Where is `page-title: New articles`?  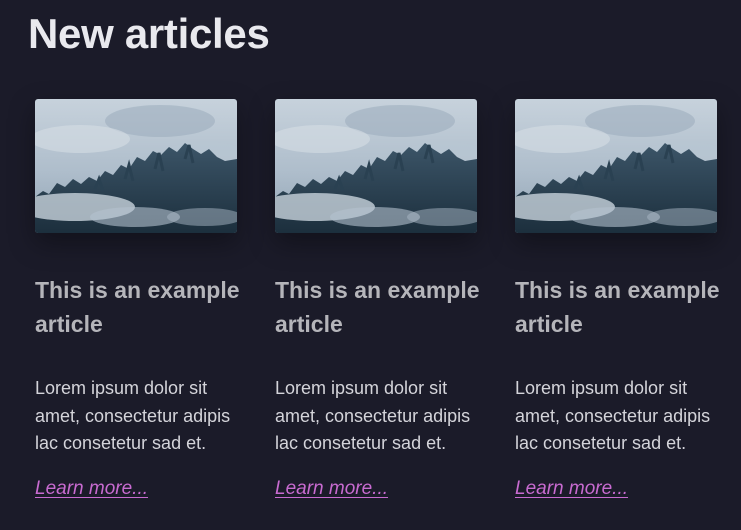 page-title: New articles is located at coordinates (149, 33).